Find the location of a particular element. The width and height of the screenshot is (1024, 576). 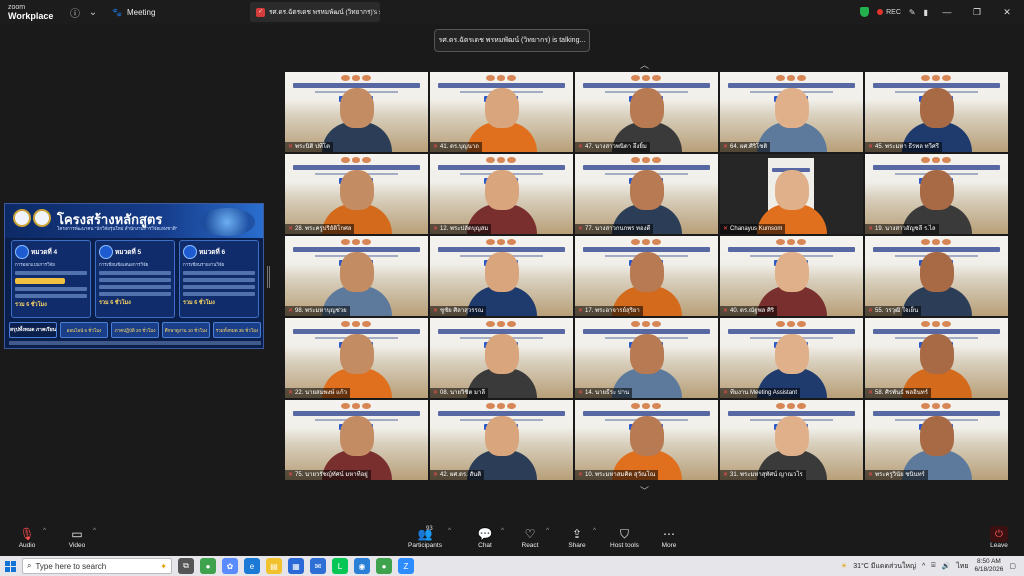

participant-name-bar: ✕ 17. พระอาจารย์สุริยา is located at coordinates (609, 311).